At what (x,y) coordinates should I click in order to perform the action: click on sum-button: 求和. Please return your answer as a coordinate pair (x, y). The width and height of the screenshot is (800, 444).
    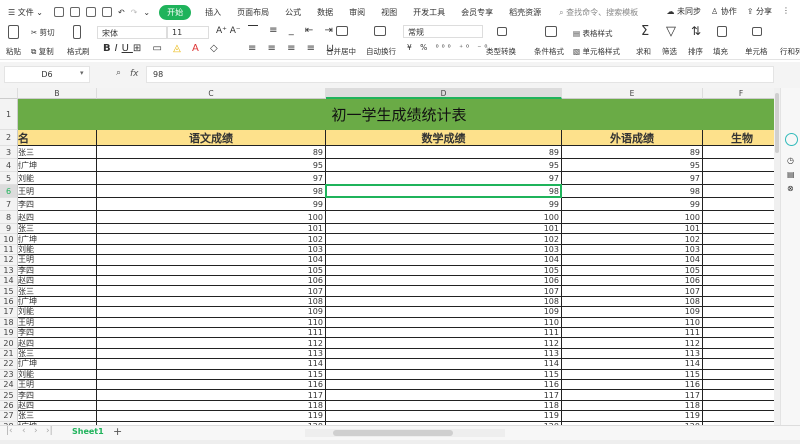
    Looking at the image, I should click on (643, 51).